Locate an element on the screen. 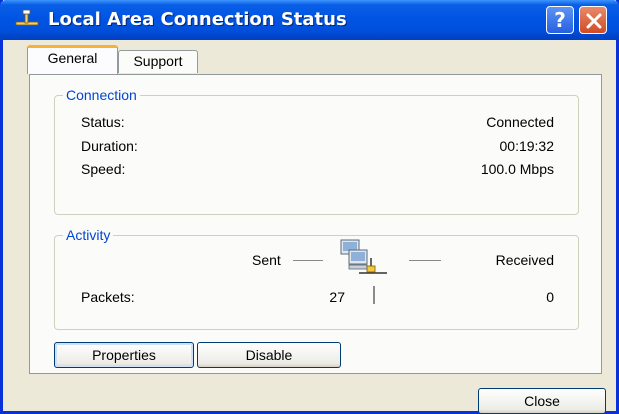 The width and height of the screenshot is (619, 414). title-bar: Local Area Connection Status ? is located at coordinates (309, 20).